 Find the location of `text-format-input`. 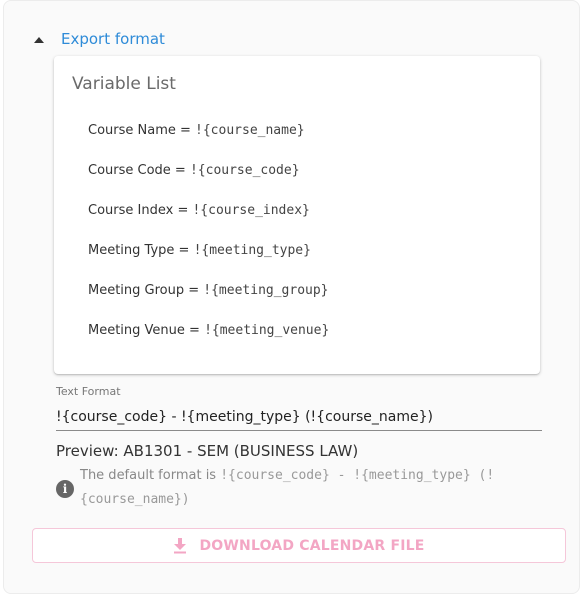

text-format-input is located at coordinates (299, 417).